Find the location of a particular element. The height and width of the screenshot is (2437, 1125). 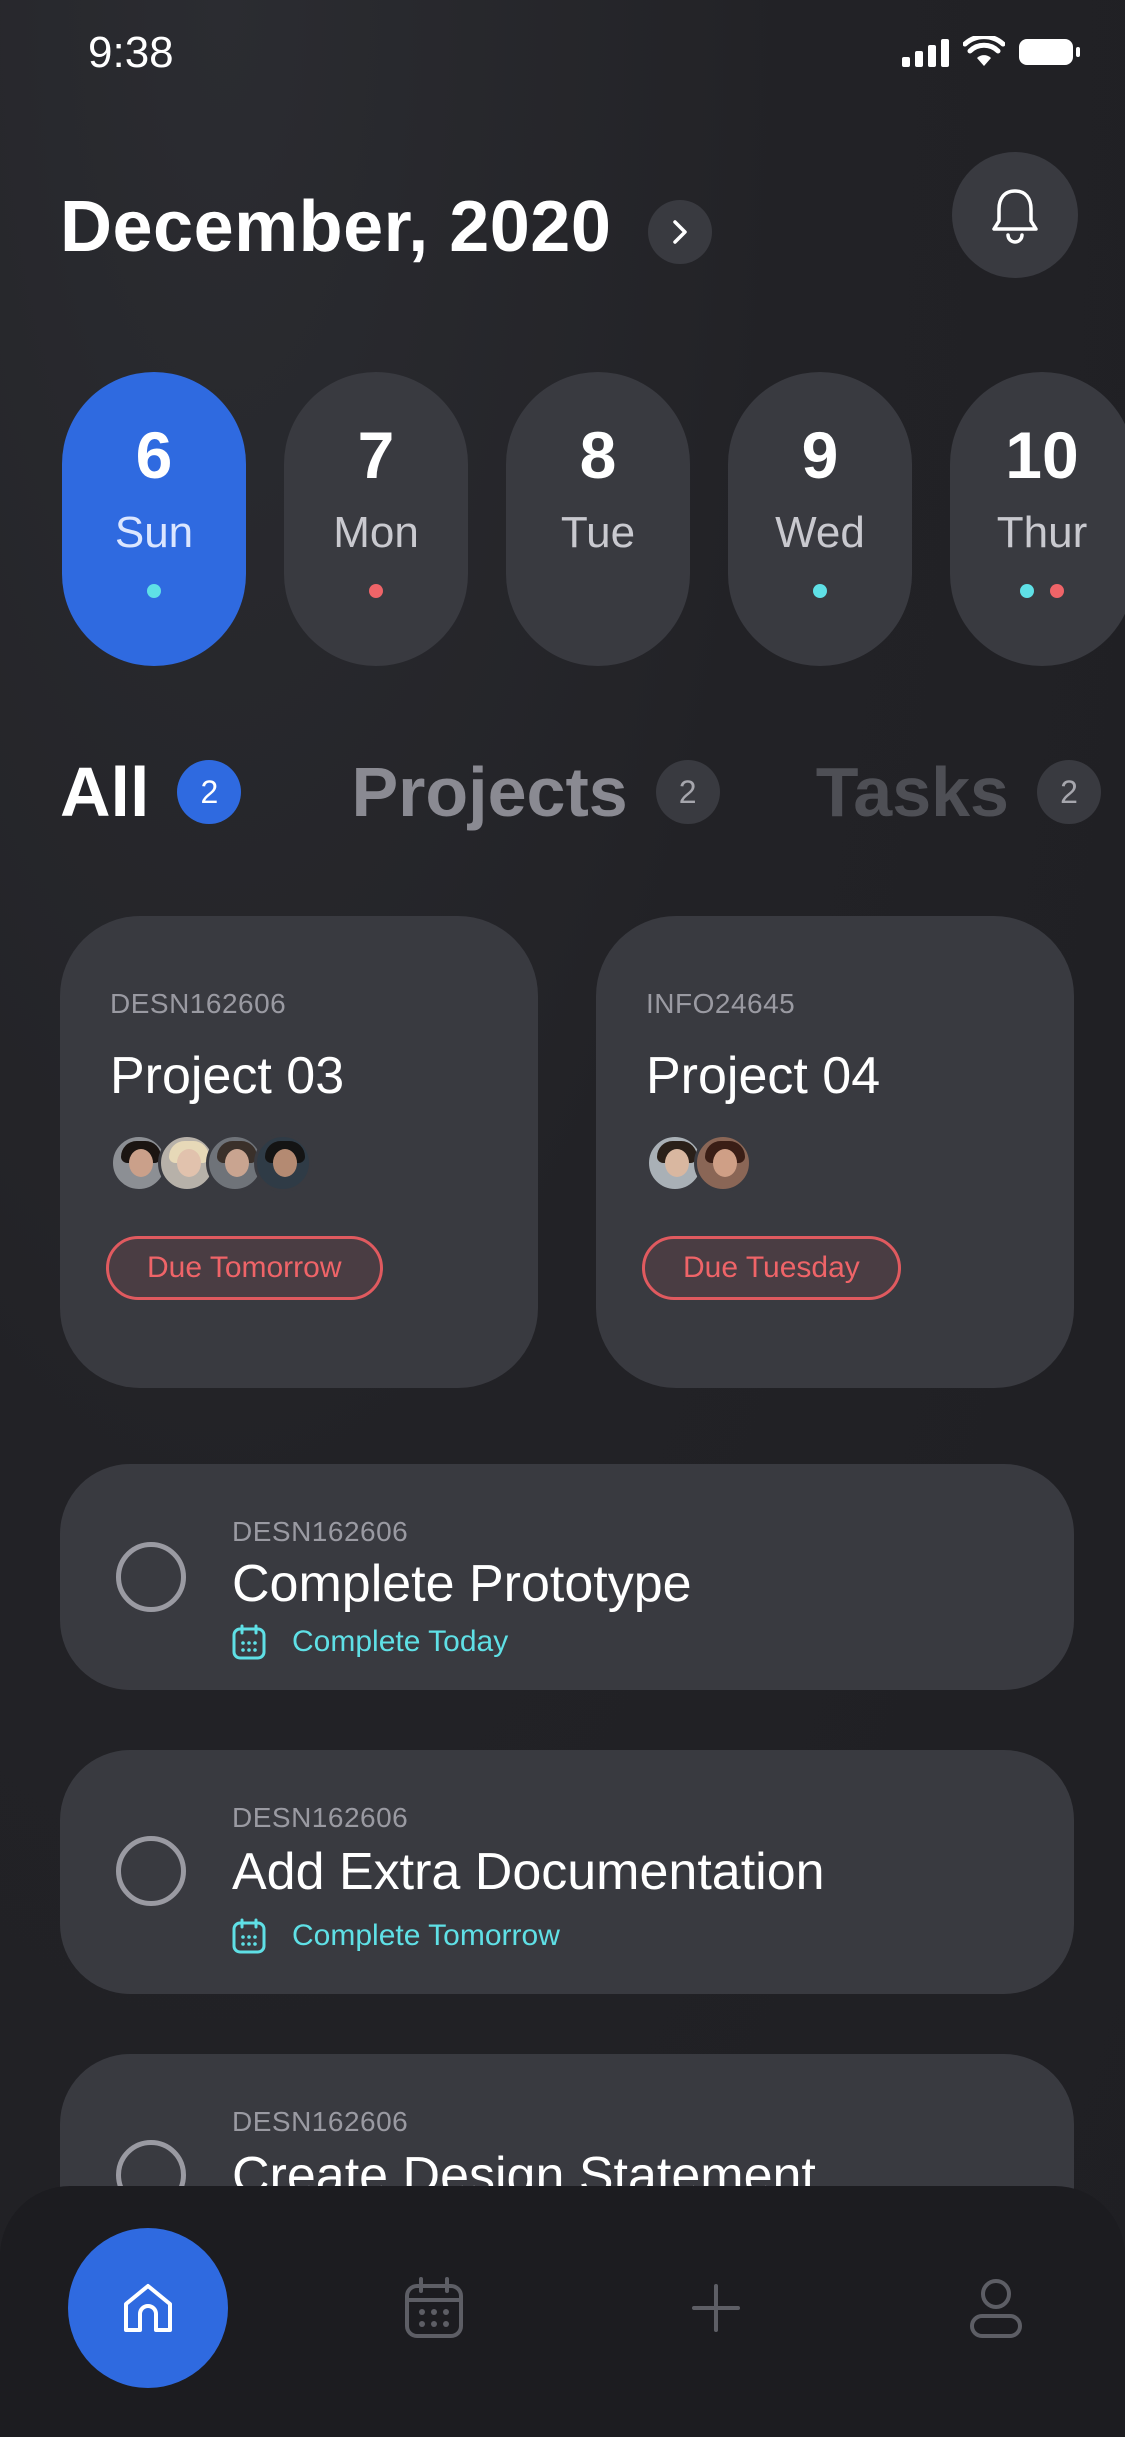

bell-icon is located at coordinates (1015, 216).